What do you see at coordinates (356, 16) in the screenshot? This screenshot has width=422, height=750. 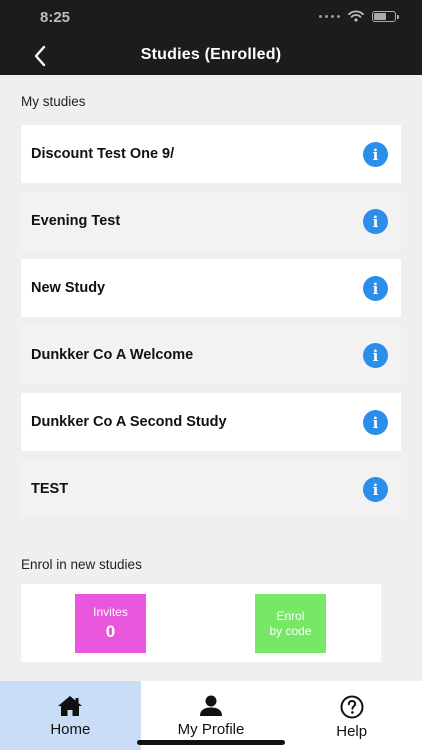 I see `wifi-icon` at bounding box center [356, 16].